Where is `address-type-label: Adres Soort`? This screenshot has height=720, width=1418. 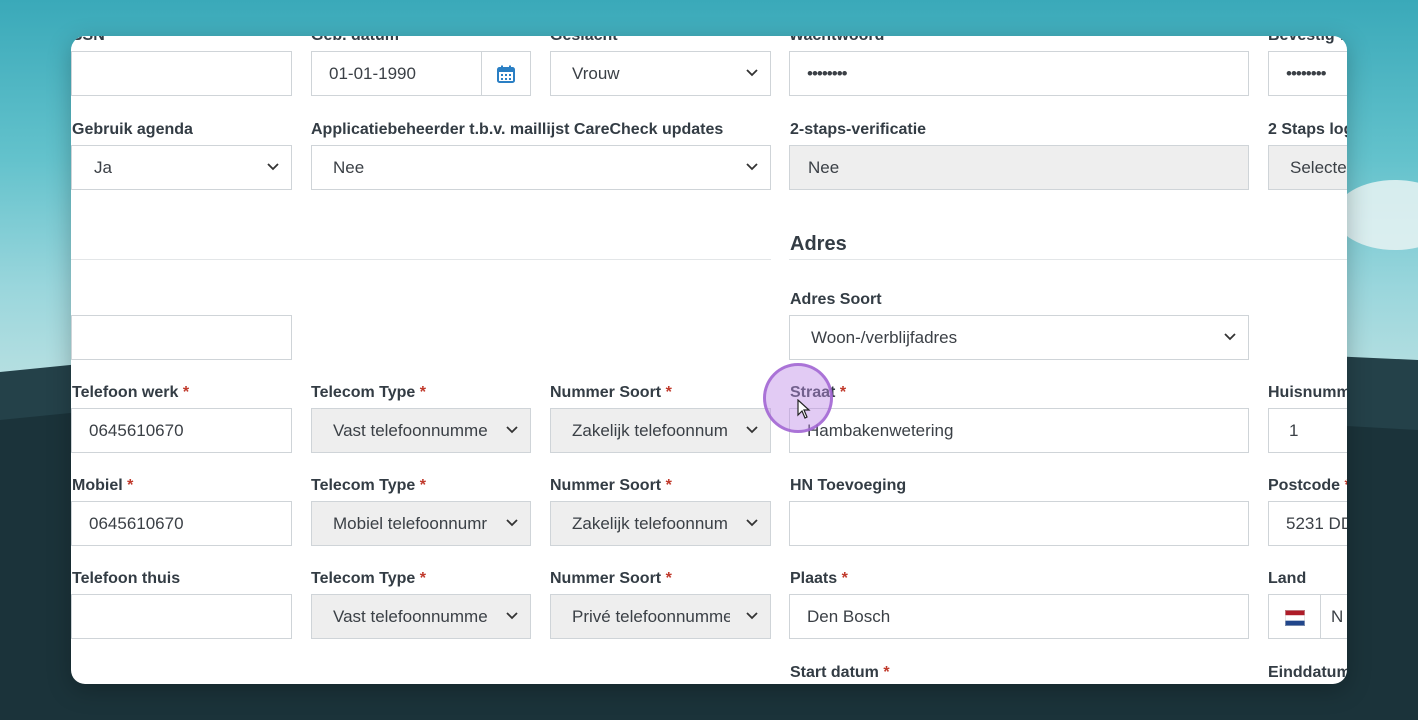
address-type-label: Adres Soort is located at coordinates (836, 299).